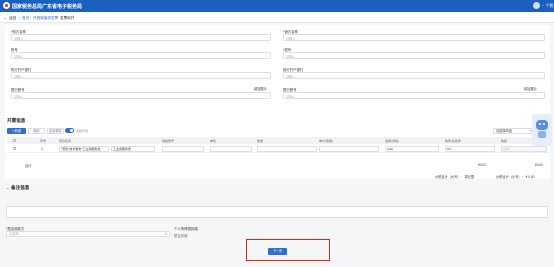 Image resolution: width=554 pixels, height=267 pixels. I want to click on buyer-bank-input: 请输入, so click(141, 75).